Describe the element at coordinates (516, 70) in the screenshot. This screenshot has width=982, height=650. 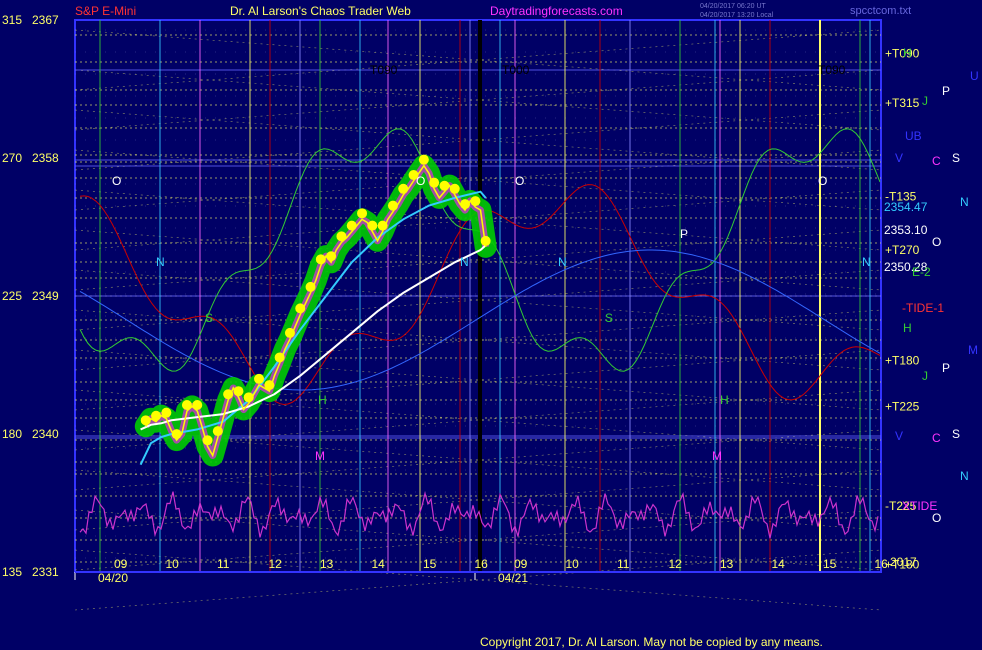
I see `chart-annotation: T000` at that location.